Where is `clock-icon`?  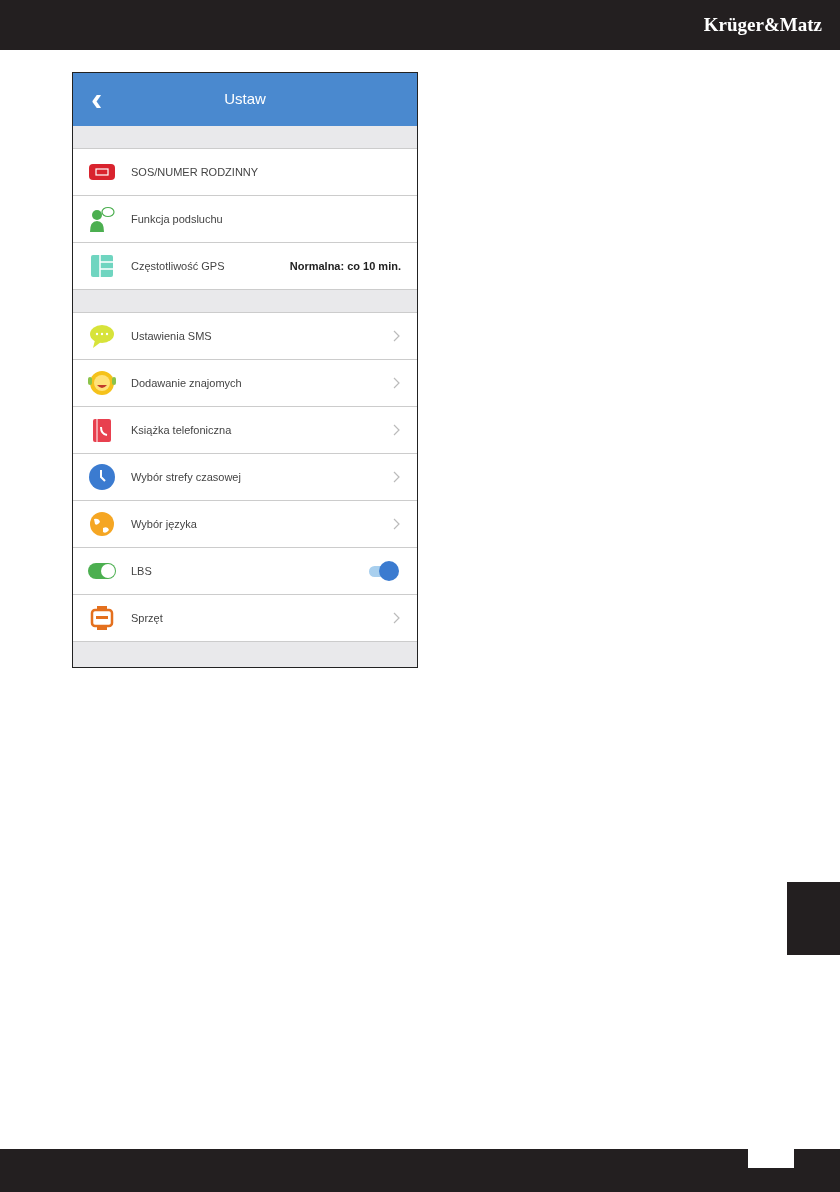
clock-icon is located at coordinates (102, 477).